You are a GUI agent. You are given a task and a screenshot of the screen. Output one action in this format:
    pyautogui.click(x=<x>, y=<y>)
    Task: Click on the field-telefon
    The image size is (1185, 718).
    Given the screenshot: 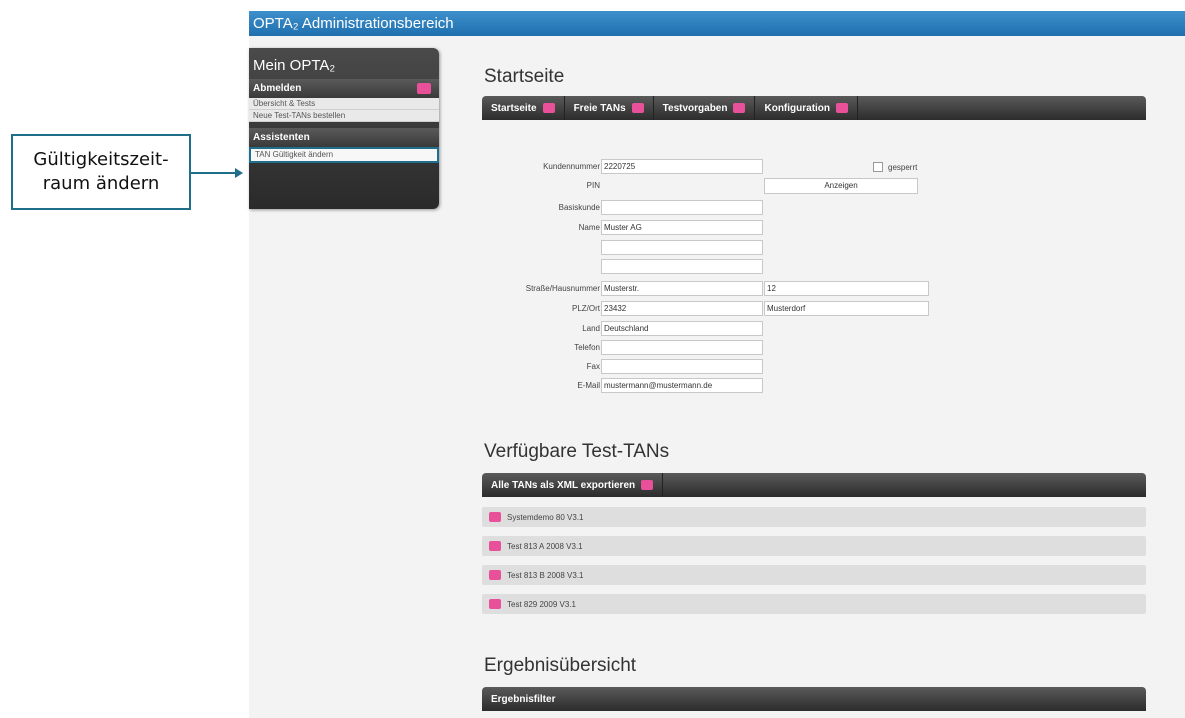 What is the action you would take?
    pyautogui.click(x=682, y=347)
    